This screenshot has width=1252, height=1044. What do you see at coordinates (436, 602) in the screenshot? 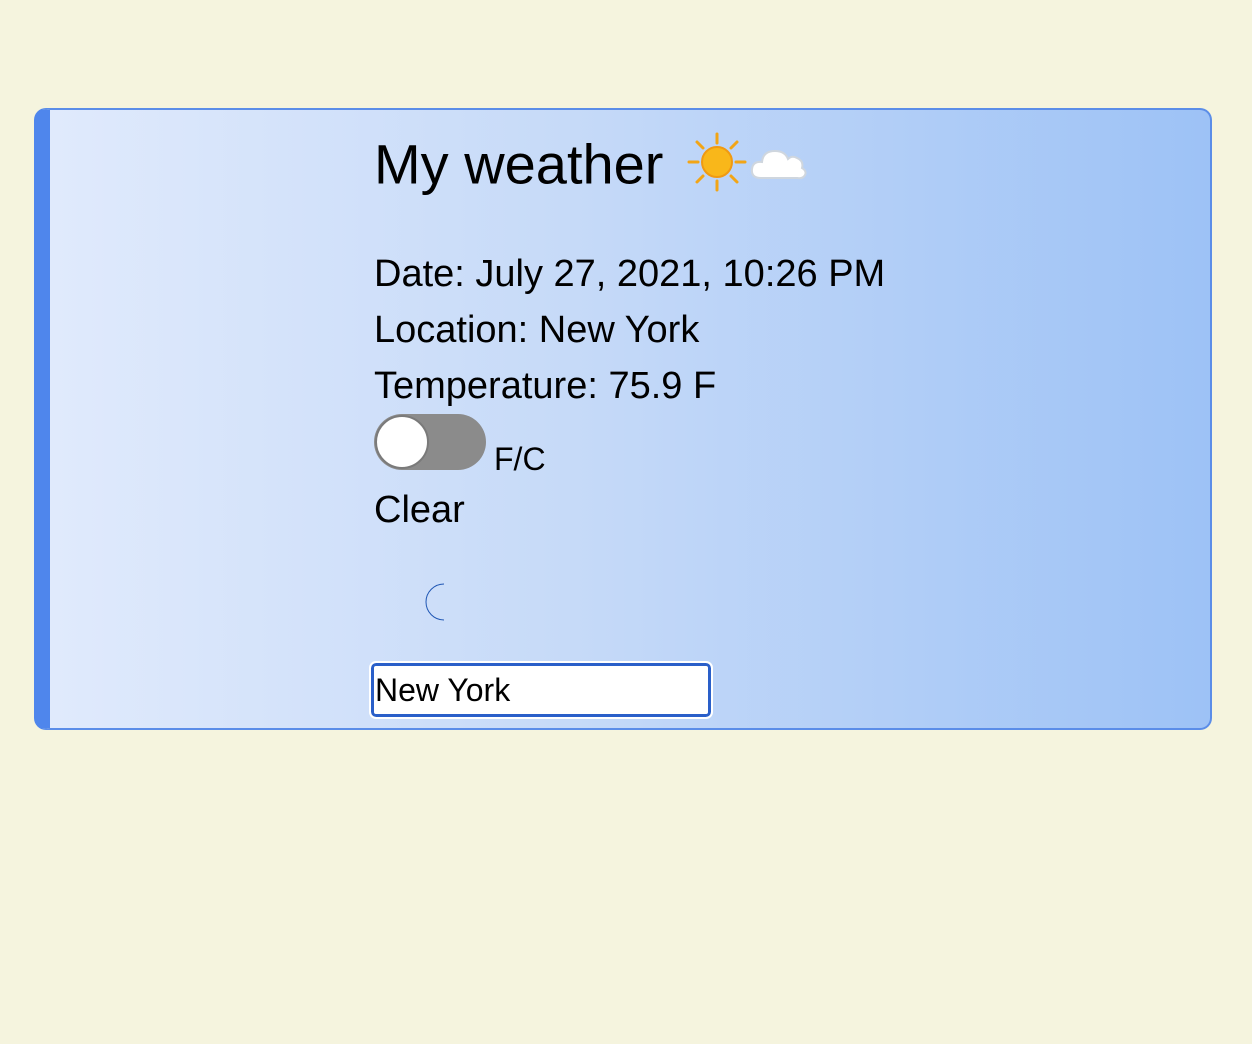
I see `crescent-moon-icon` at bounding box center [436, 602].